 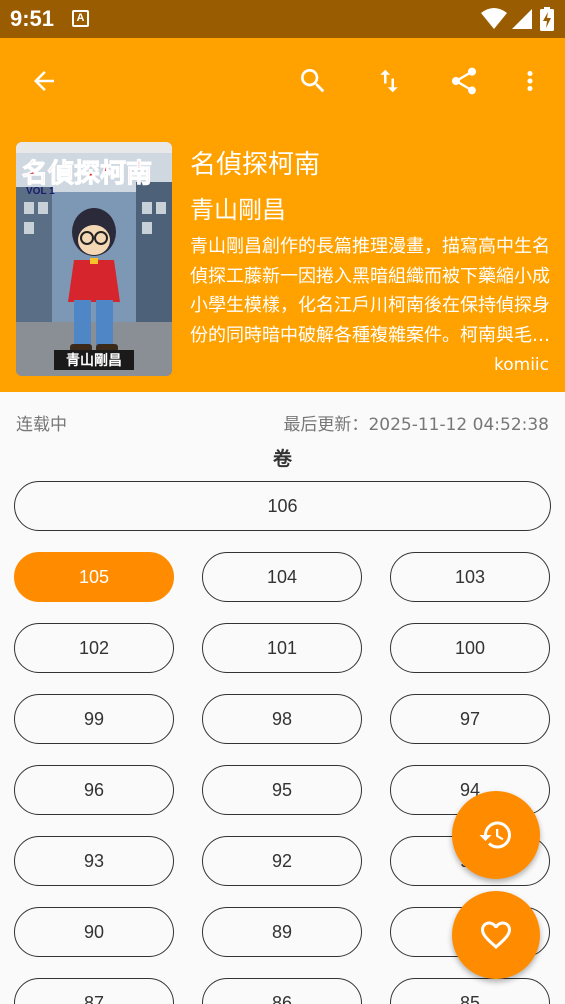 I want to click on serial-status: 连载中, so click(x=41, y=425).